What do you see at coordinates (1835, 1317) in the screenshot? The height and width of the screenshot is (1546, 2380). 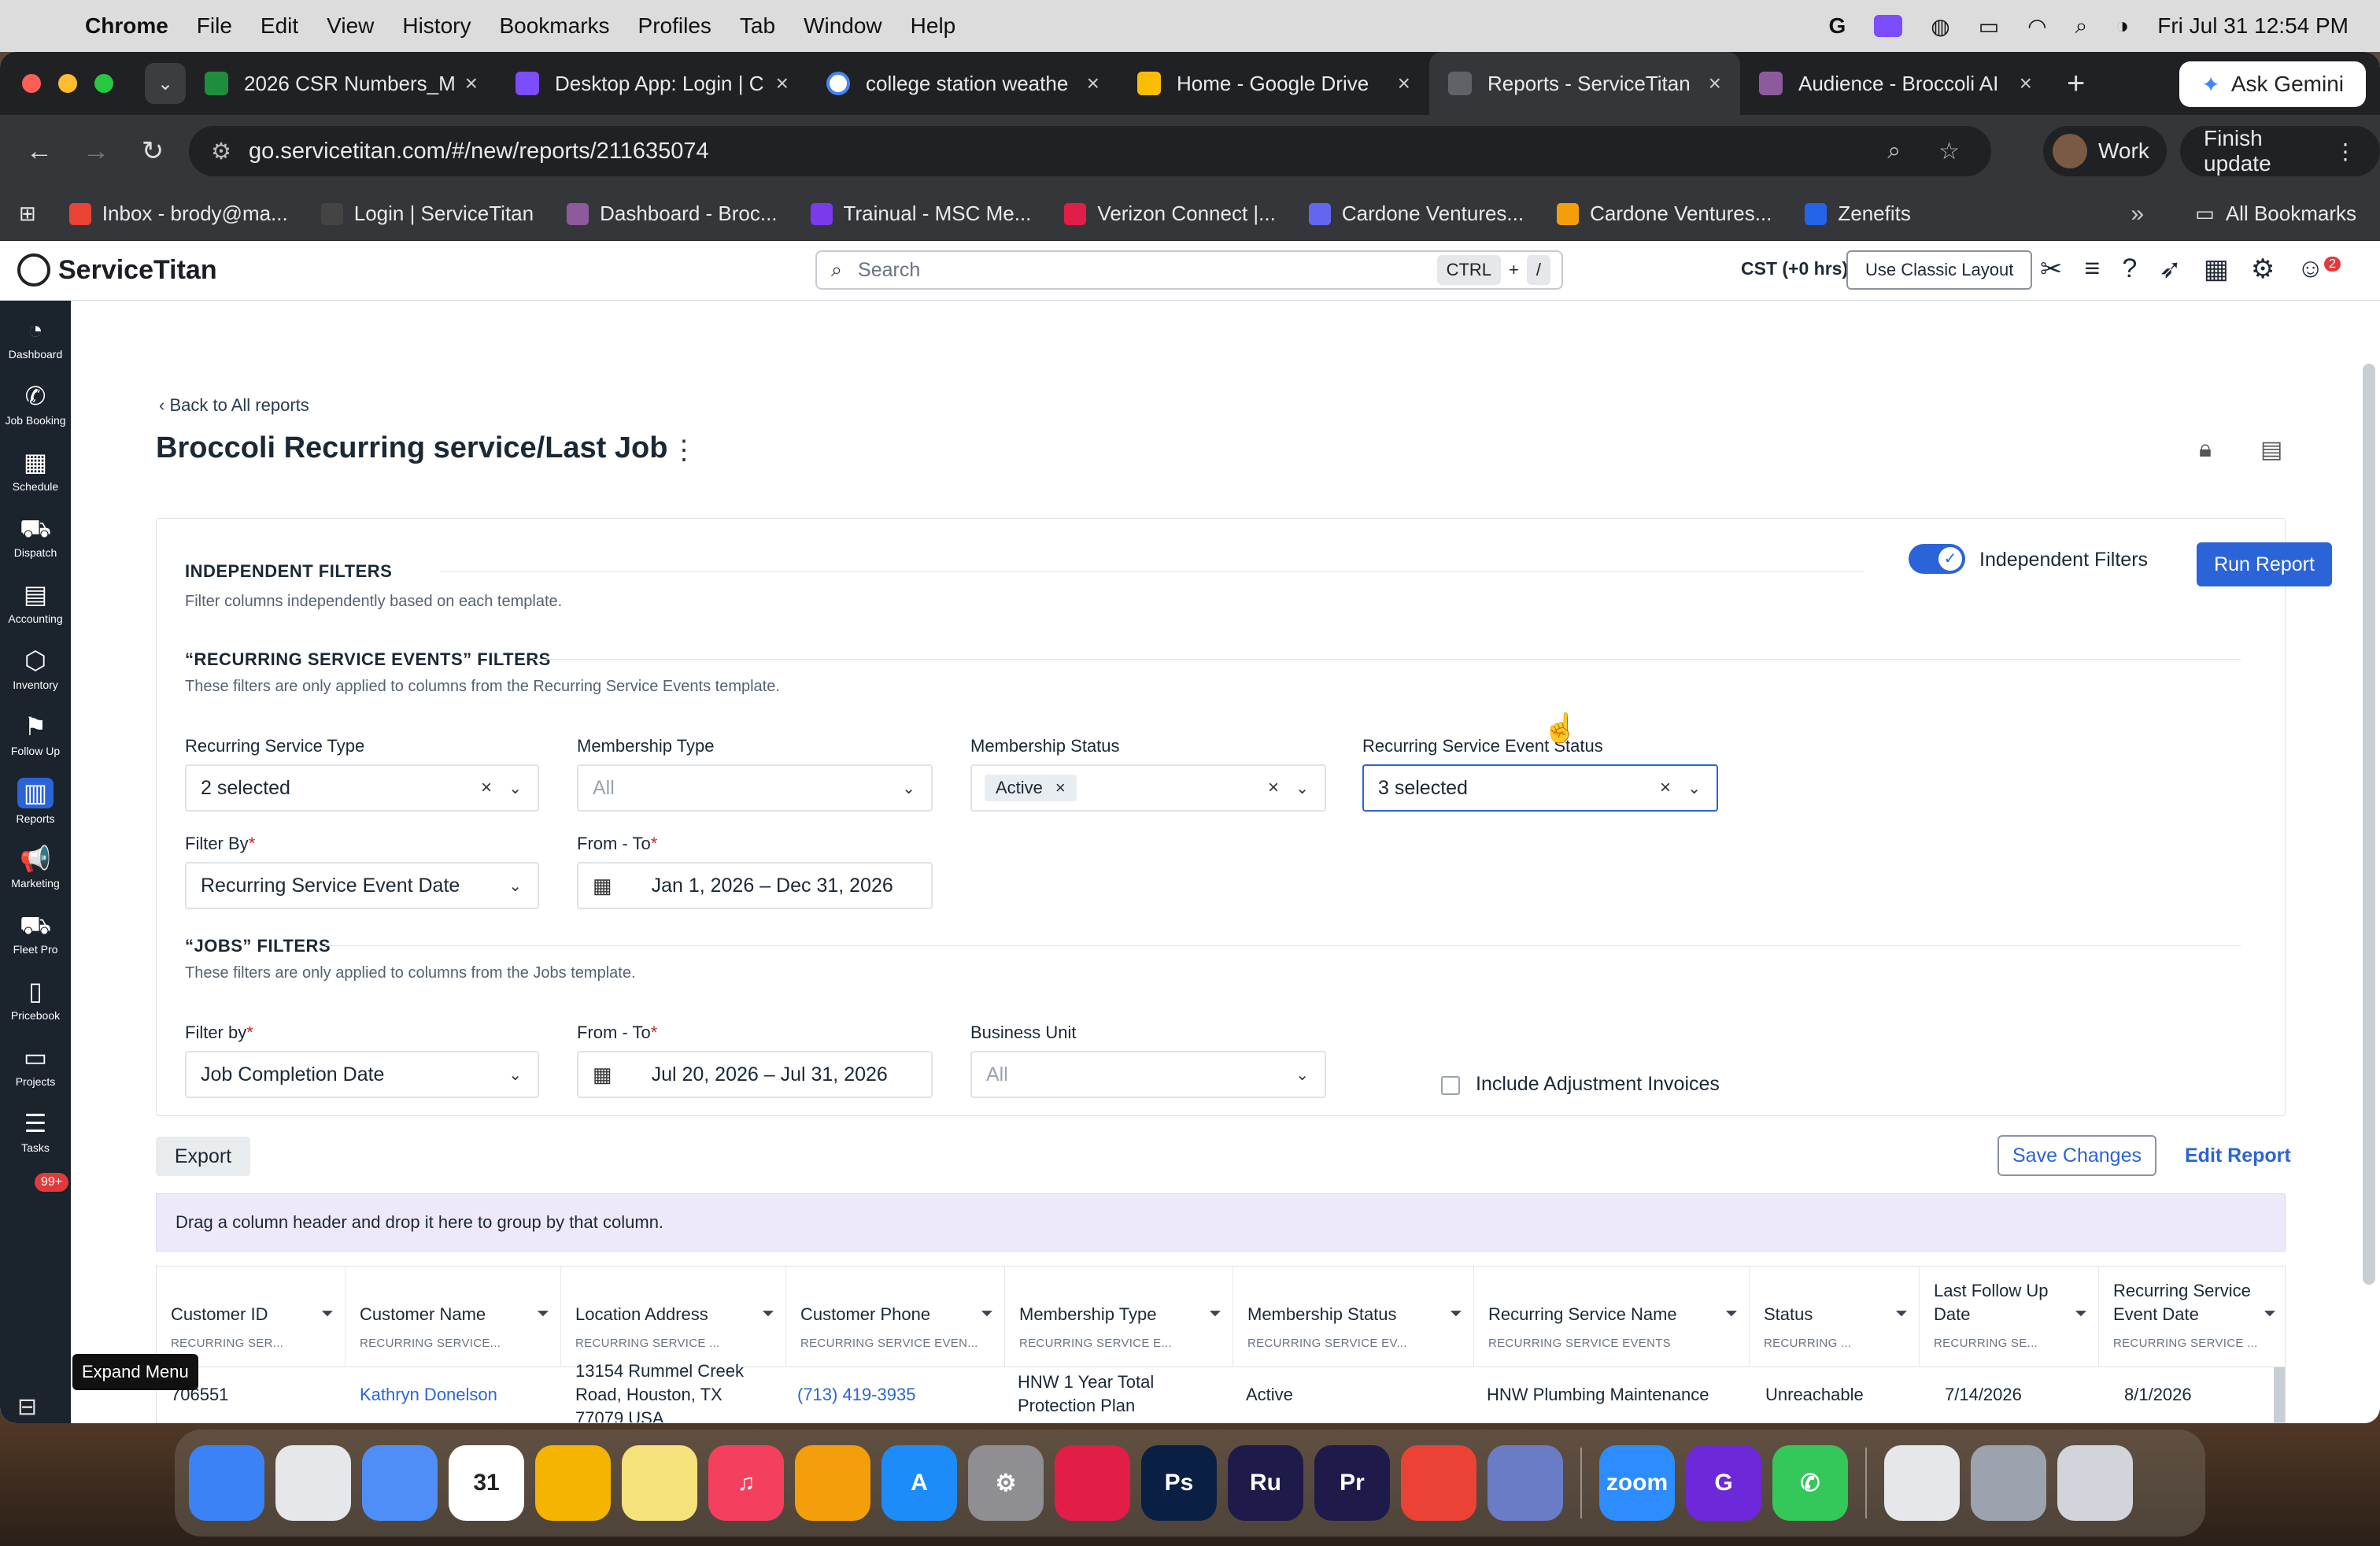 I see `column-header: Status RECURRING ... ⏷` at bounding box center [1835, 1317].